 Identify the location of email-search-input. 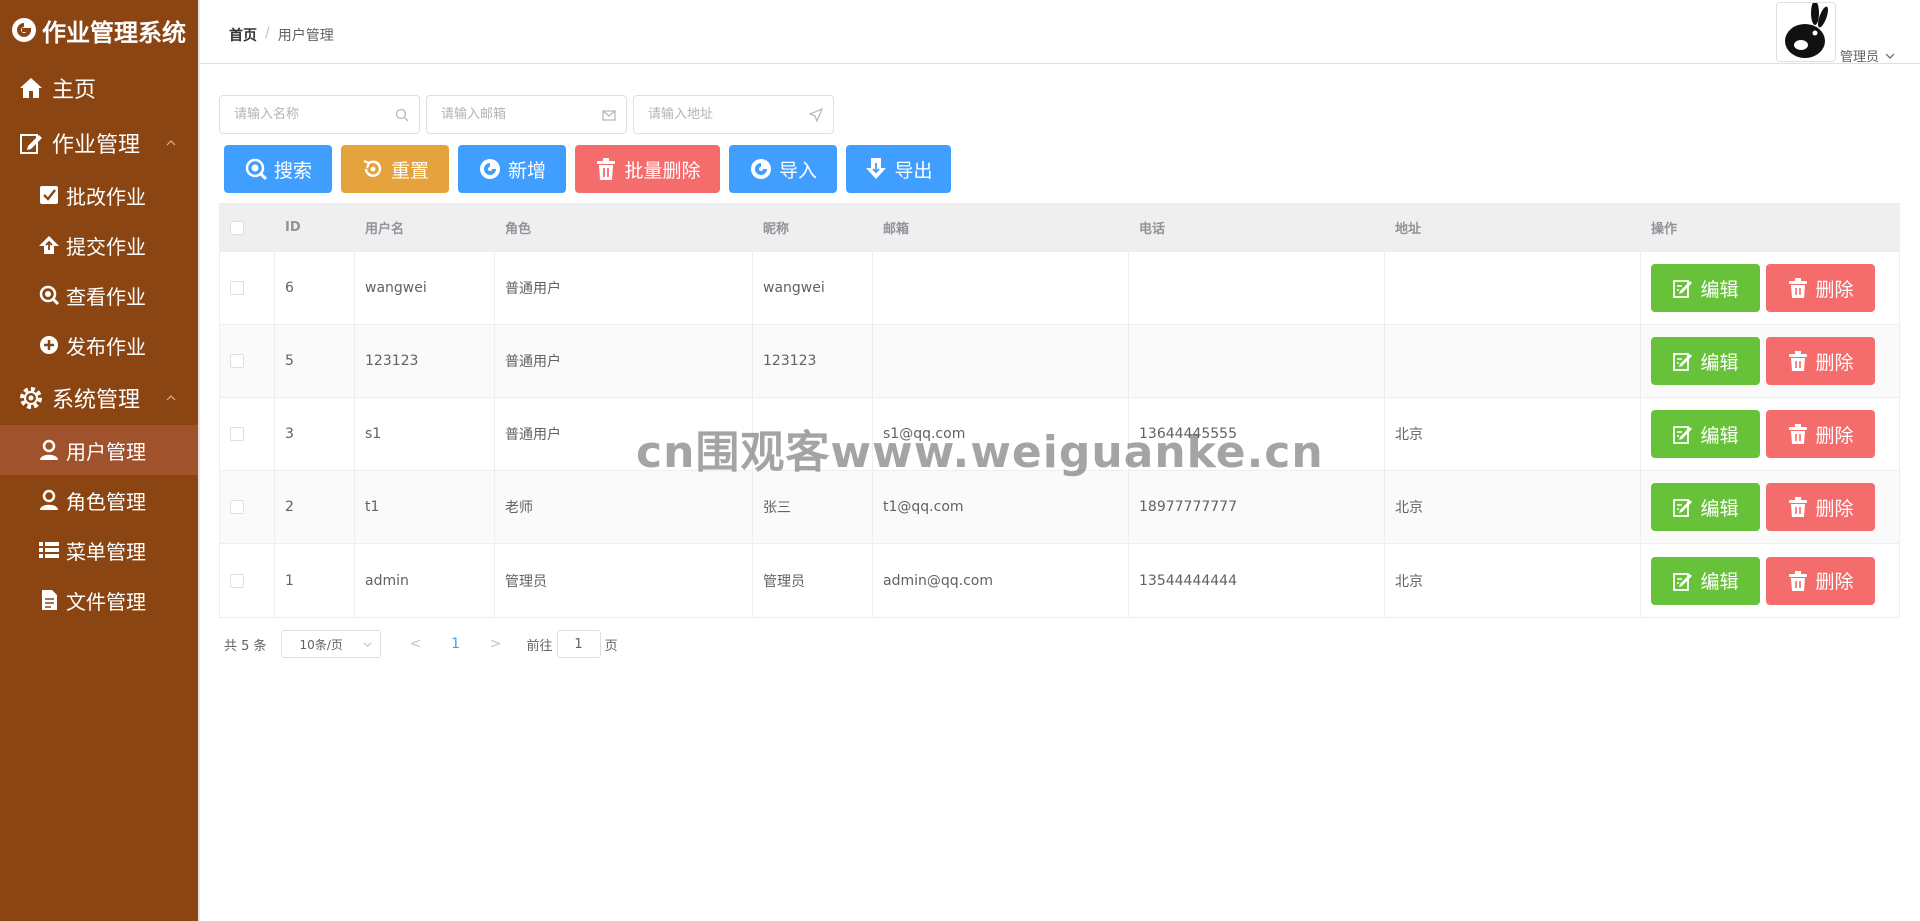
(521, 114).